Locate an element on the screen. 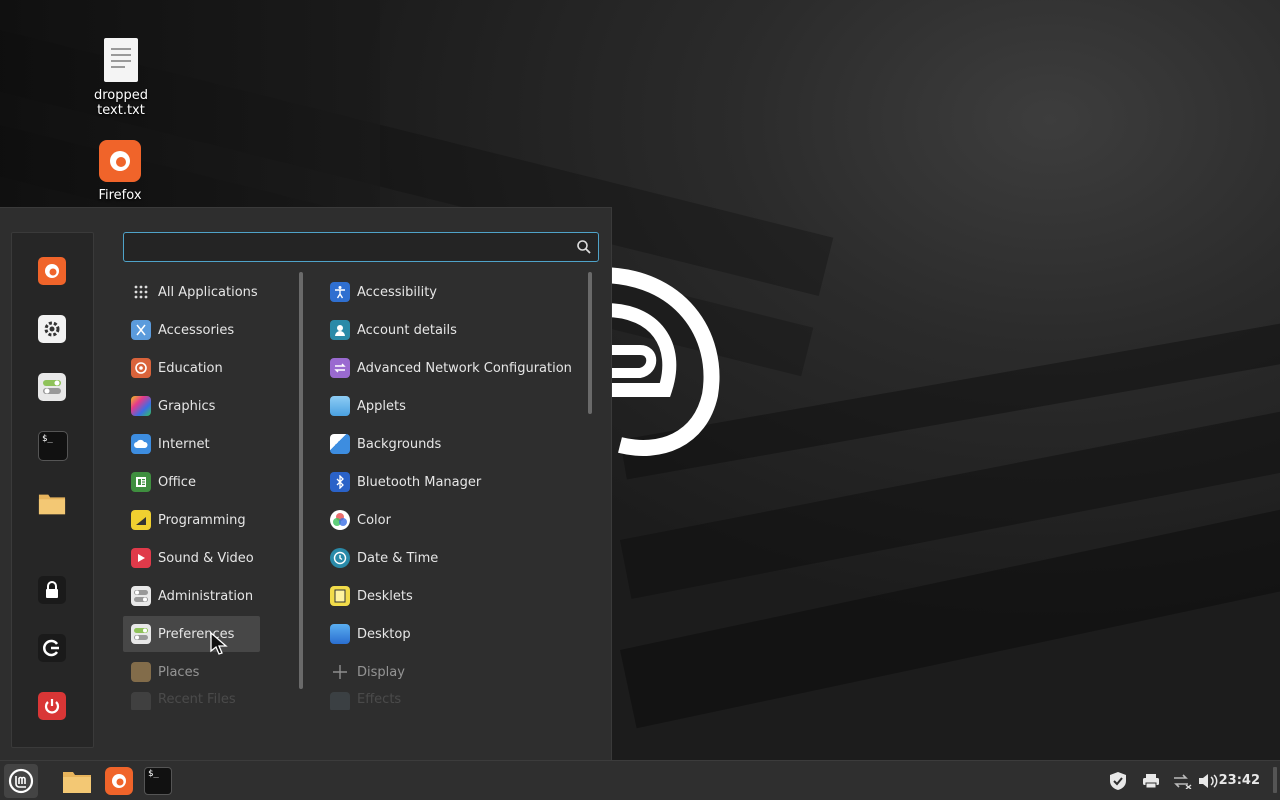 This screenshot has height=800, width=1280. app-account-details: Account details is located at coordinates (452, 330).